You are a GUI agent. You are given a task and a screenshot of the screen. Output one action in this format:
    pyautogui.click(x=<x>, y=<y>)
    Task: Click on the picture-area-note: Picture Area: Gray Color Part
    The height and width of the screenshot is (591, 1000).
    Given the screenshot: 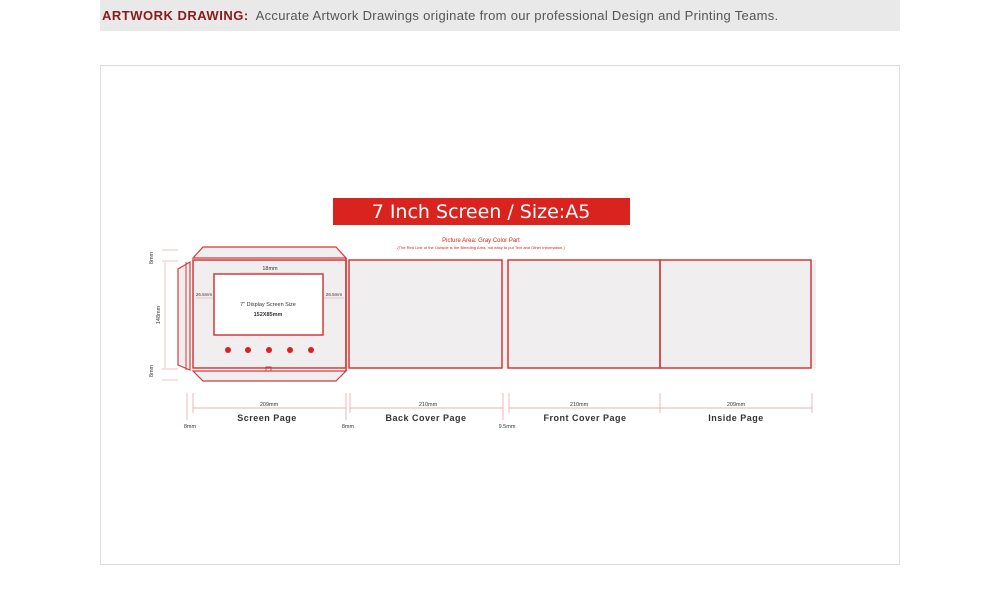 What is the action you would take?
    pyautogui.click(x=481, y=241)
    